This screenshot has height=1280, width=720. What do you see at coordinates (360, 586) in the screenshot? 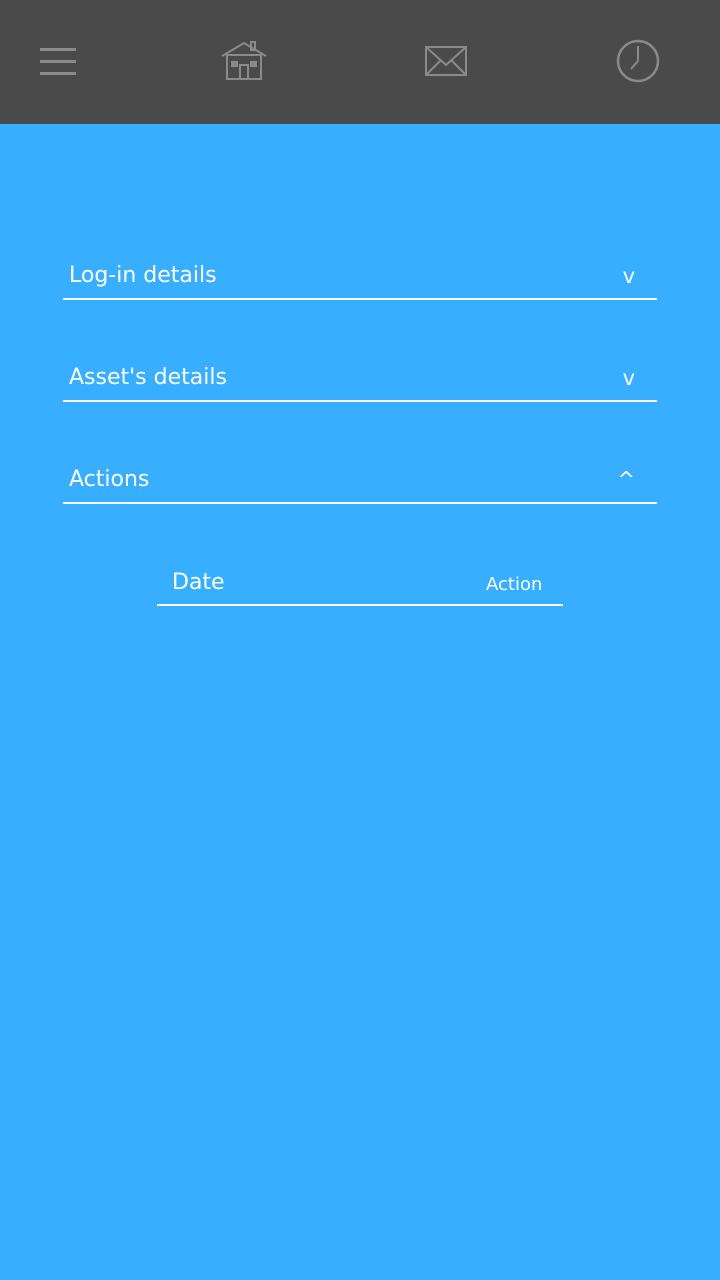
I see `actions-table-header: Date Action` at bounding box center [360, 586].